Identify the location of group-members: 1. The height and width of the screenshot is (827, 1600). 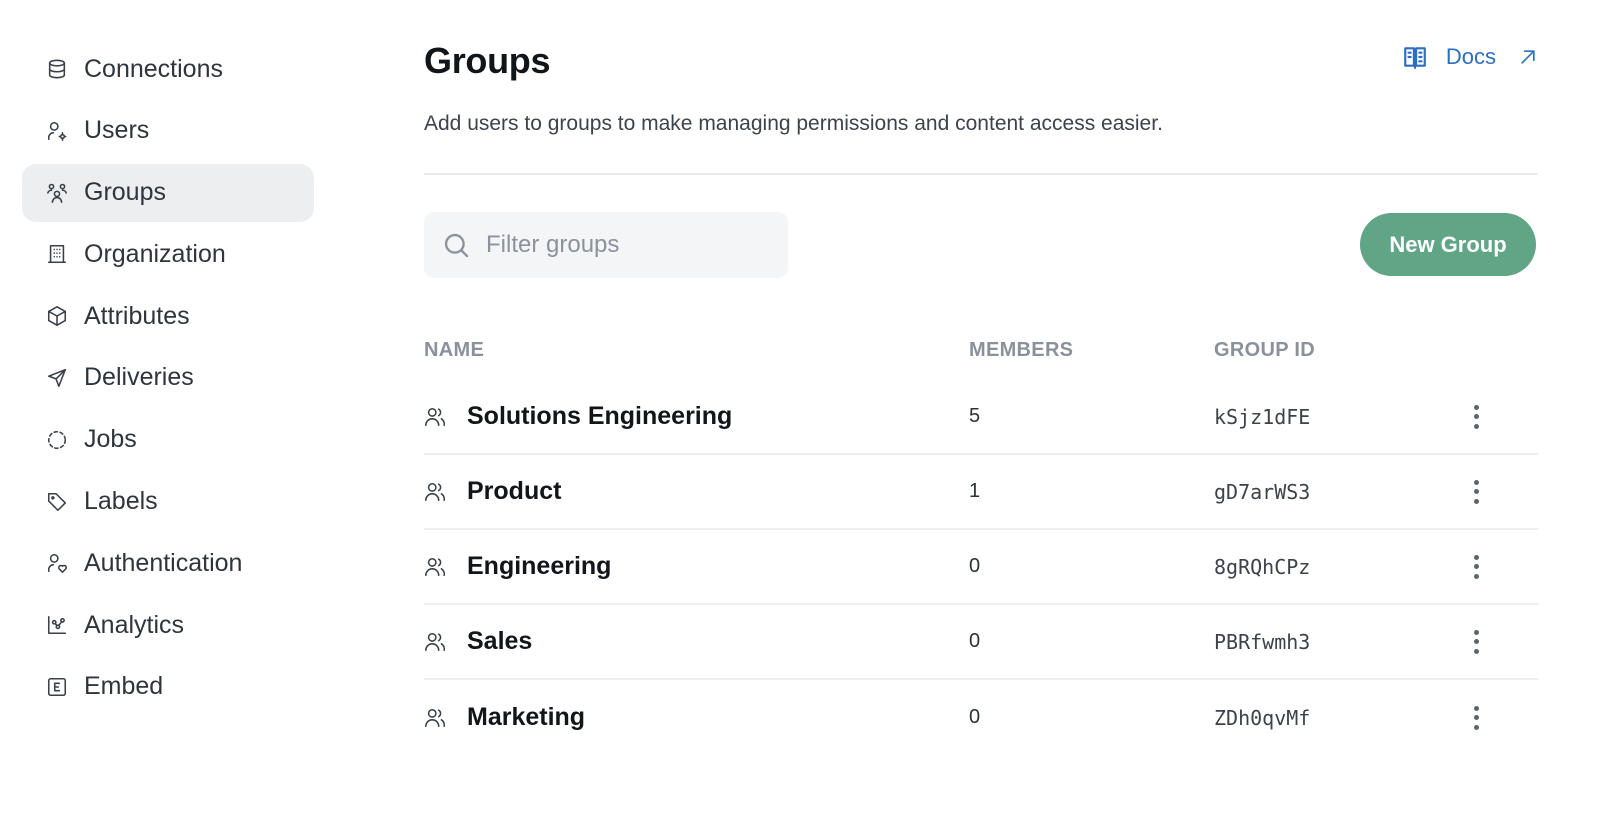
(975, 491).